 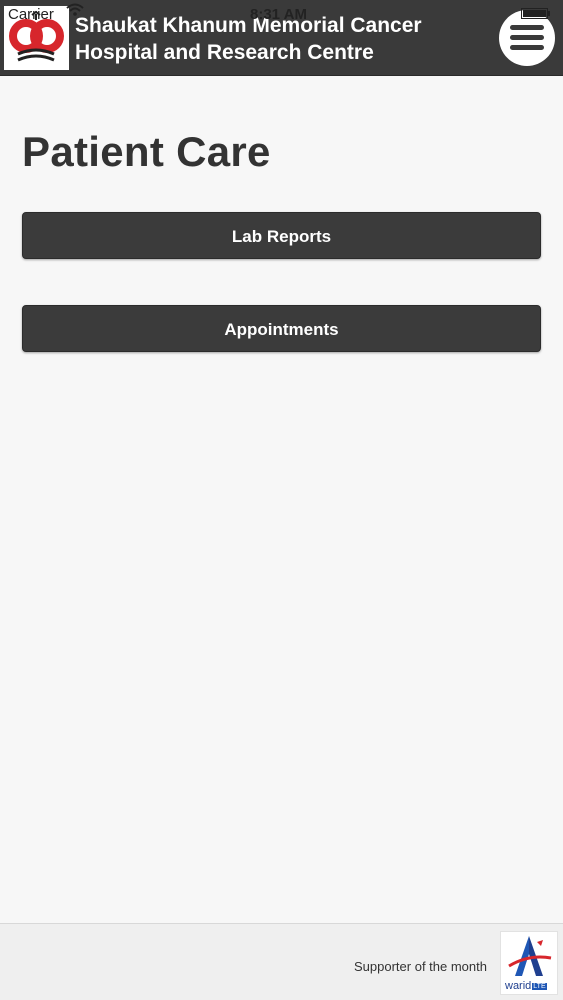 What do you see at coordinates (31, 14) in the screenshot?
I see `status-carrier: Carrier` at bounding box center [31, 14].